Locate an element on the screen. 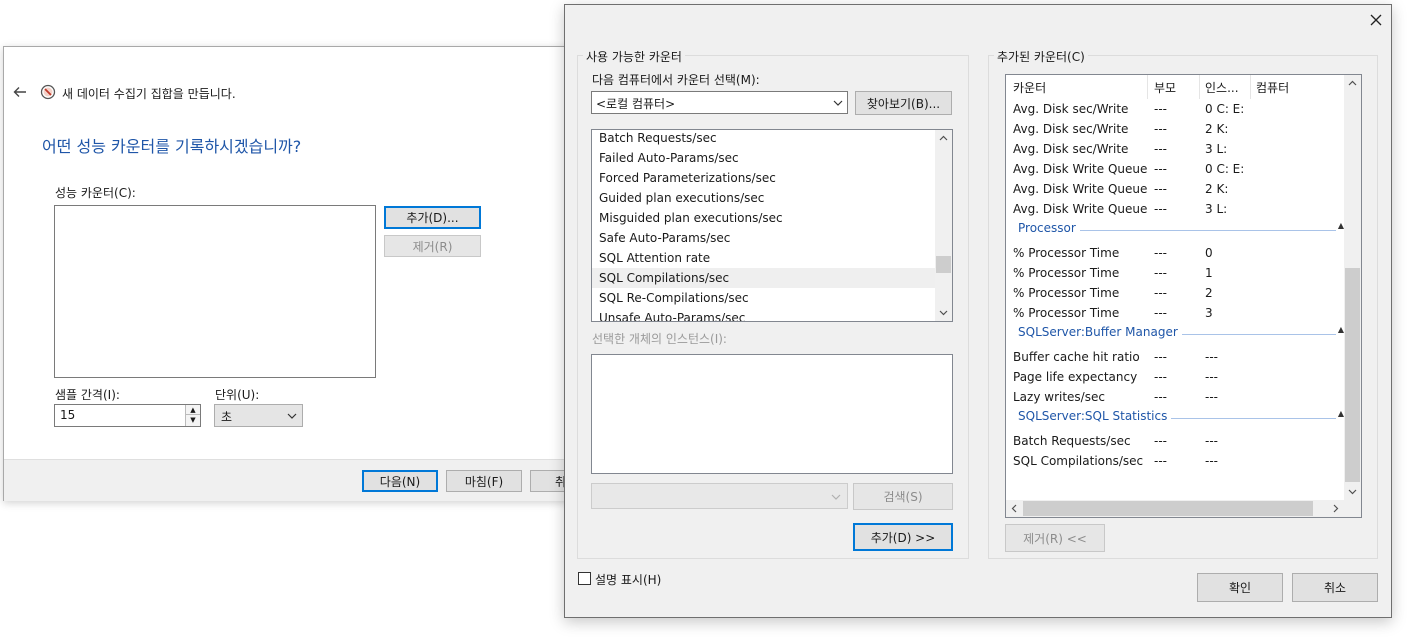  cell-counter: Lazy writes/sec is located at coordinates (1059, 397).